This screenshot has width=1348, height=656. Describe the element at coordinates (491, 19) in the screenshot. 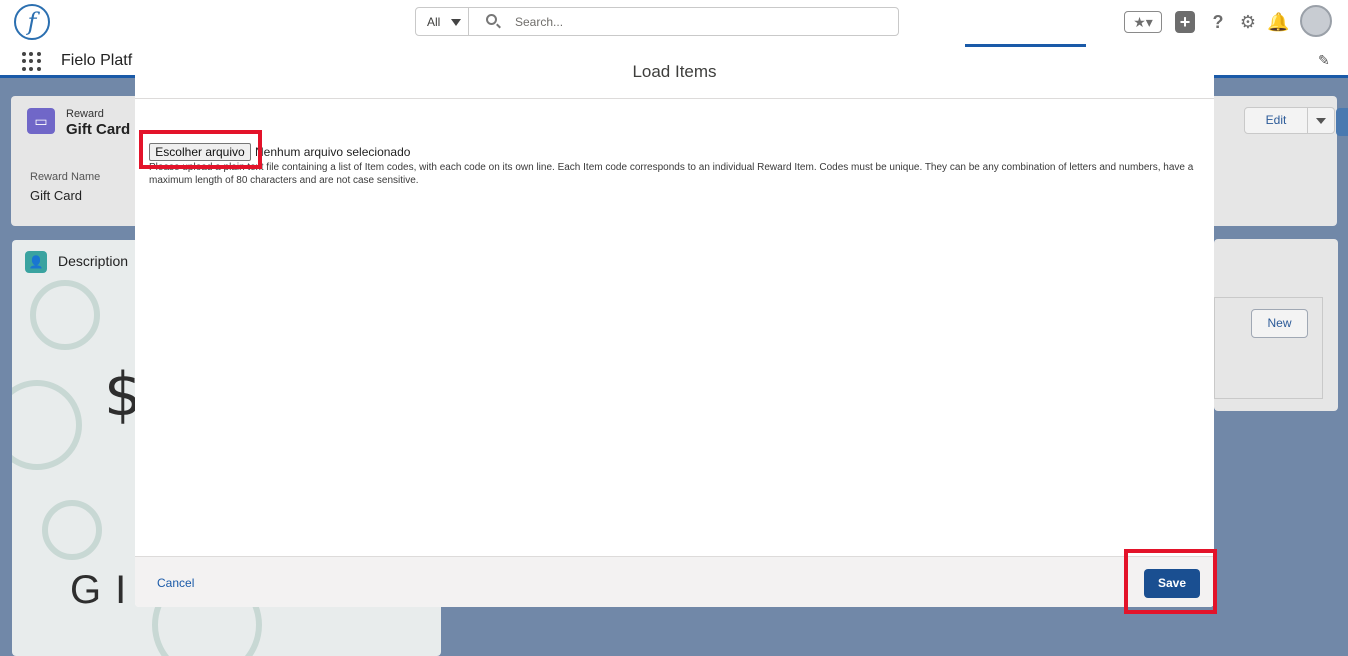

I see `search-icon` at that location.